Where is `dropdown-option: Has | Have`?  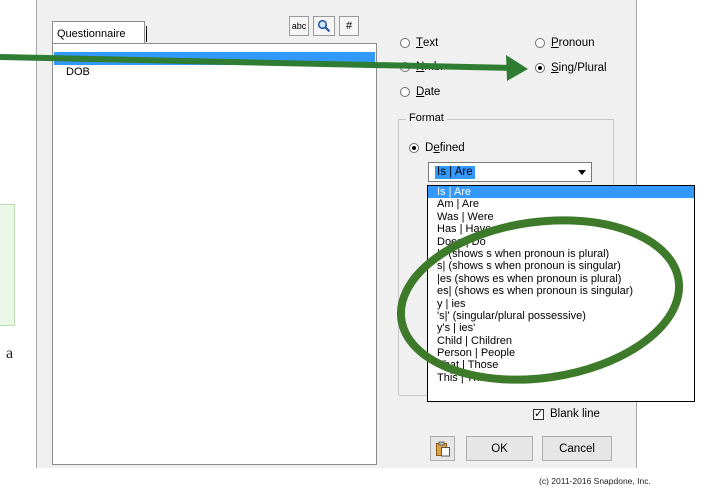 dropdown-option: Has | Have is located at coordinates (561, 229).